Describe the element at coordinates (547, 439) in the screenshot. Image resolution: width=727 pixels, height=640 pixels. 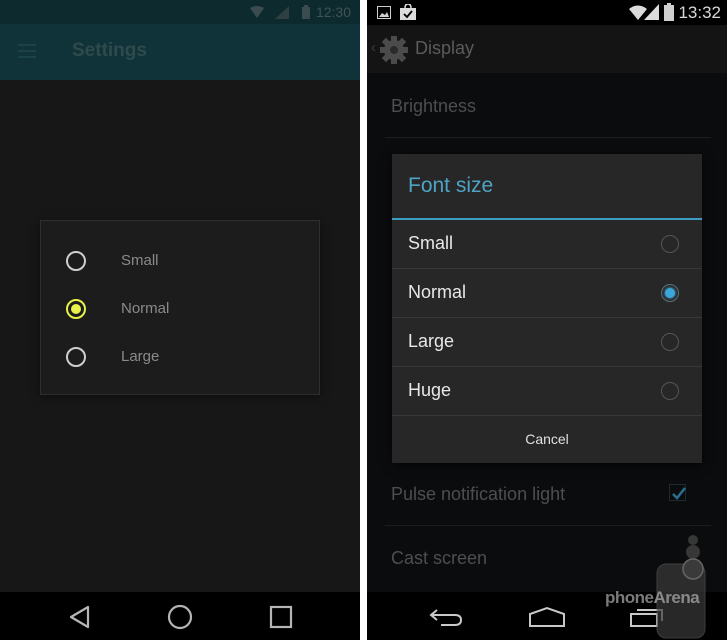
I see `cancel-button: Cancel` at that location.